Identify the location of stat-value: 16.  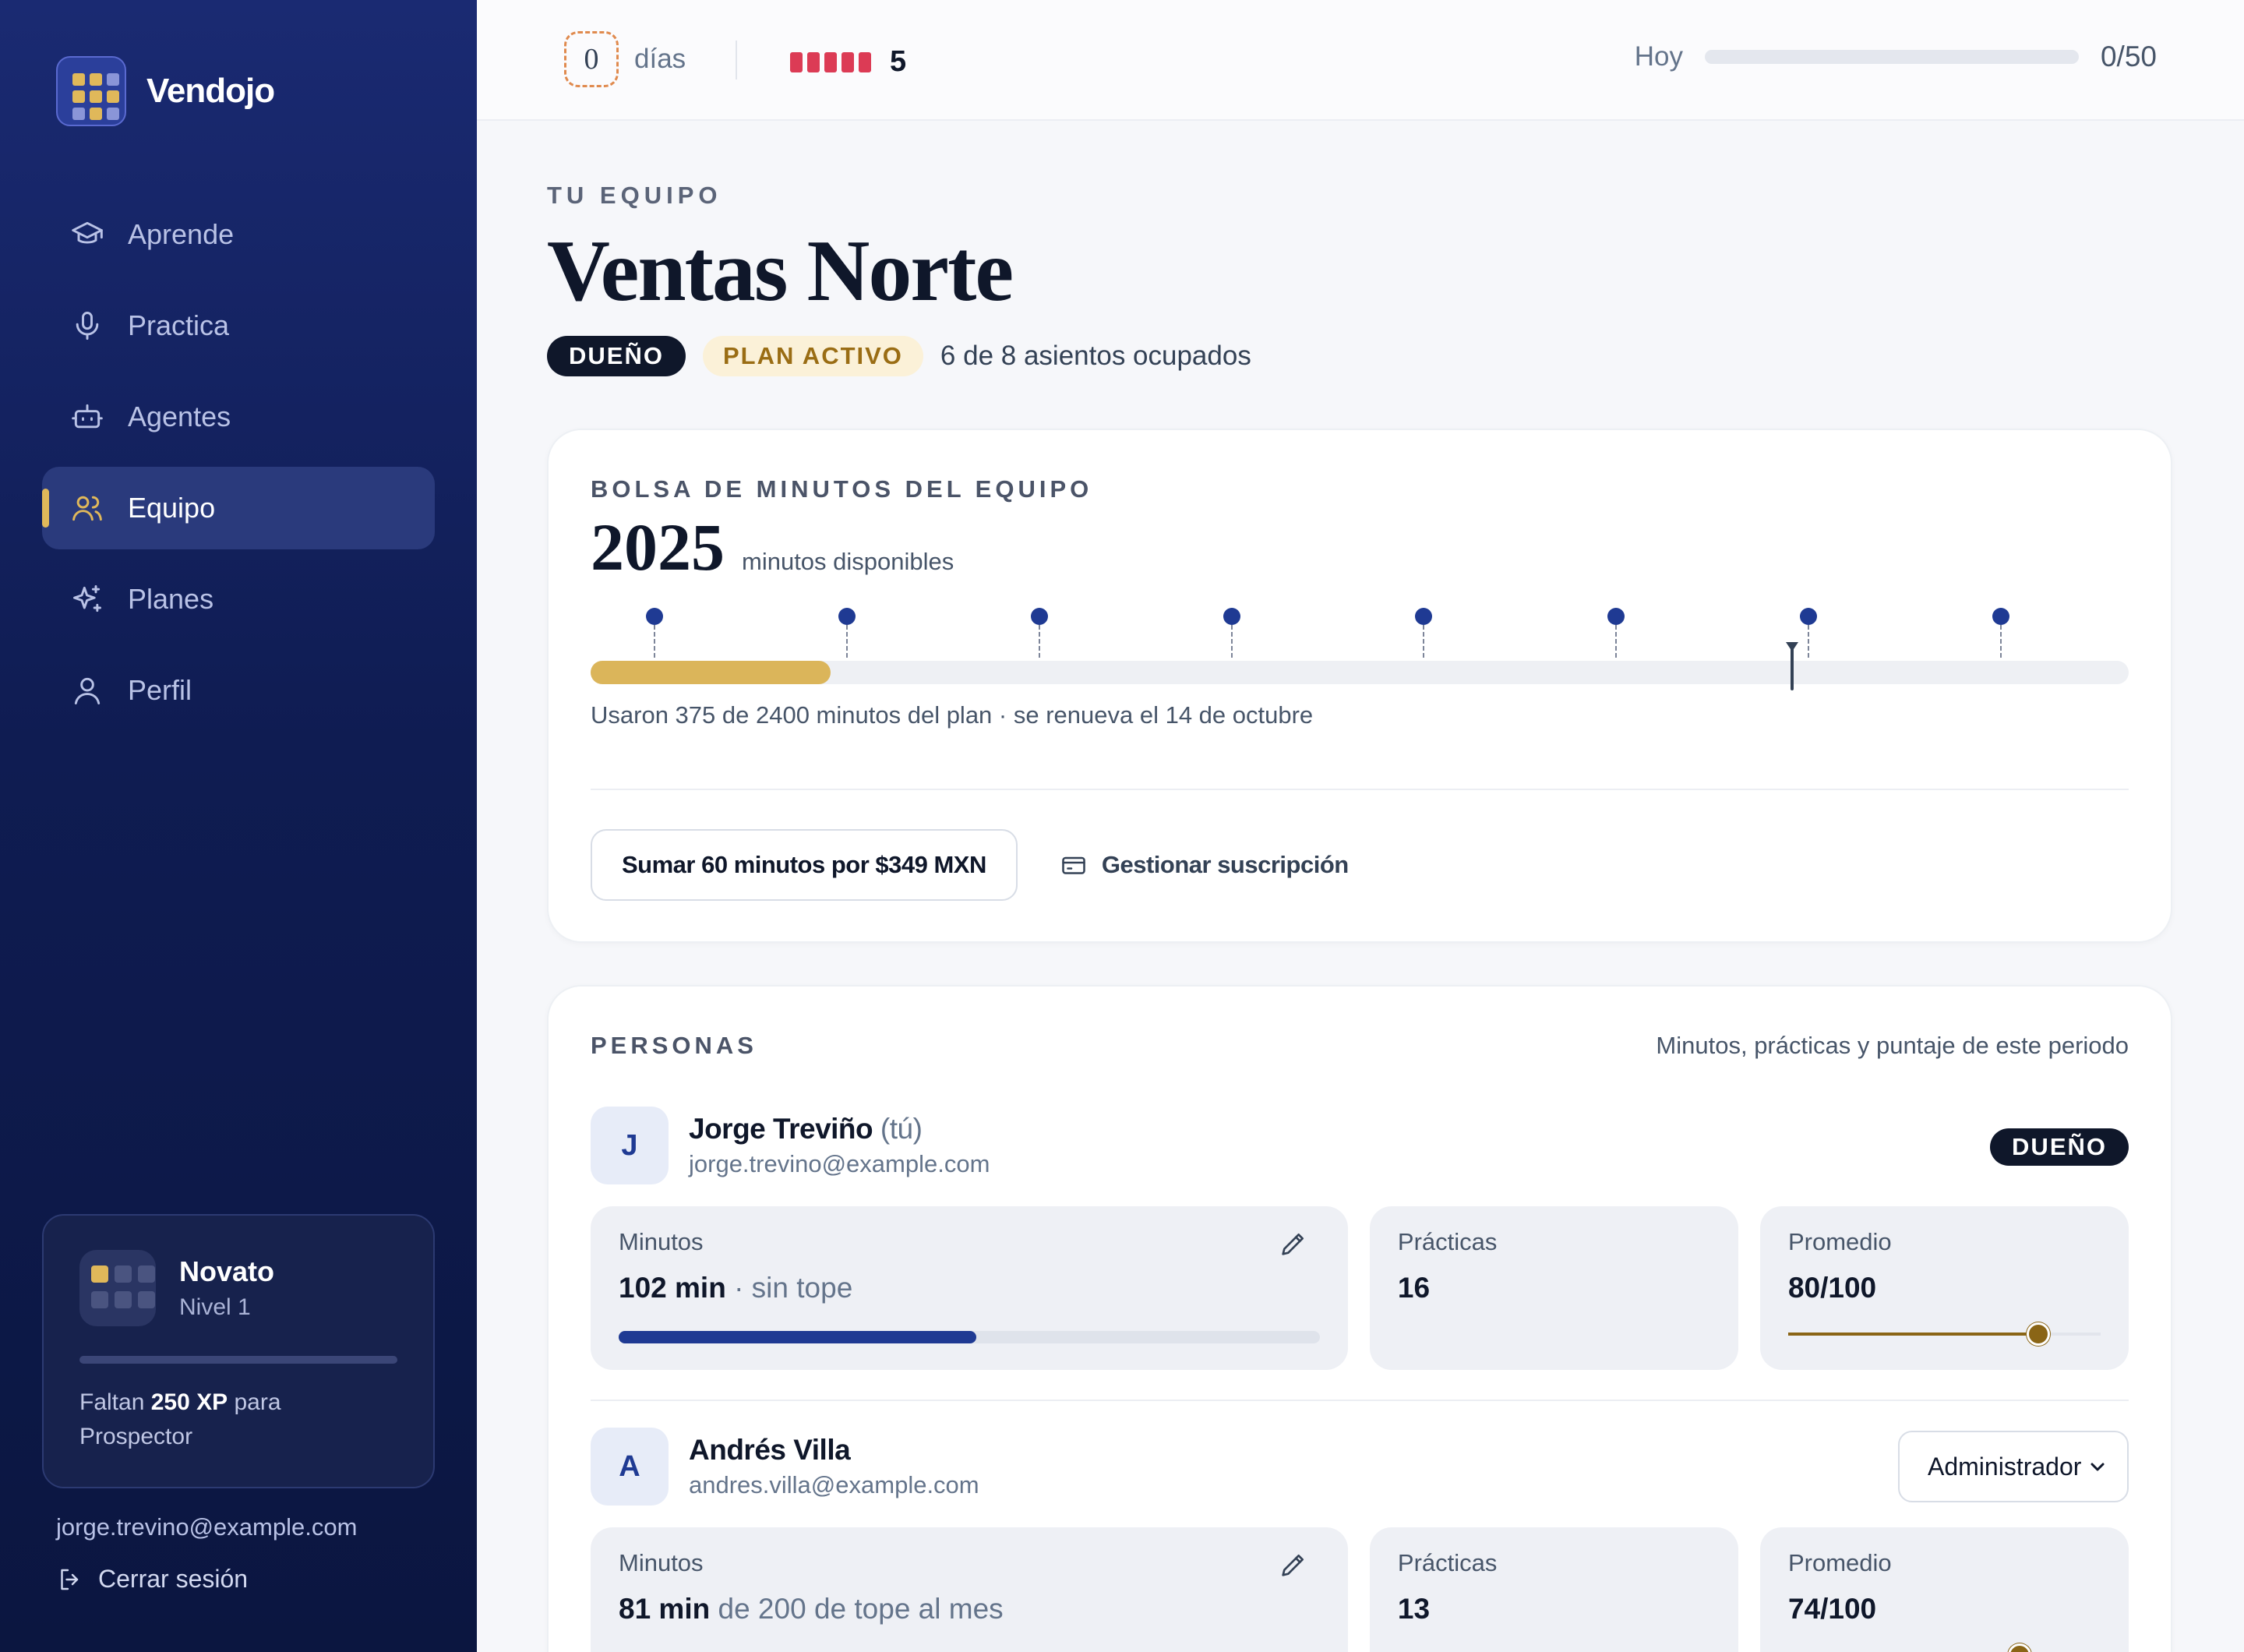
(1414, 1288).